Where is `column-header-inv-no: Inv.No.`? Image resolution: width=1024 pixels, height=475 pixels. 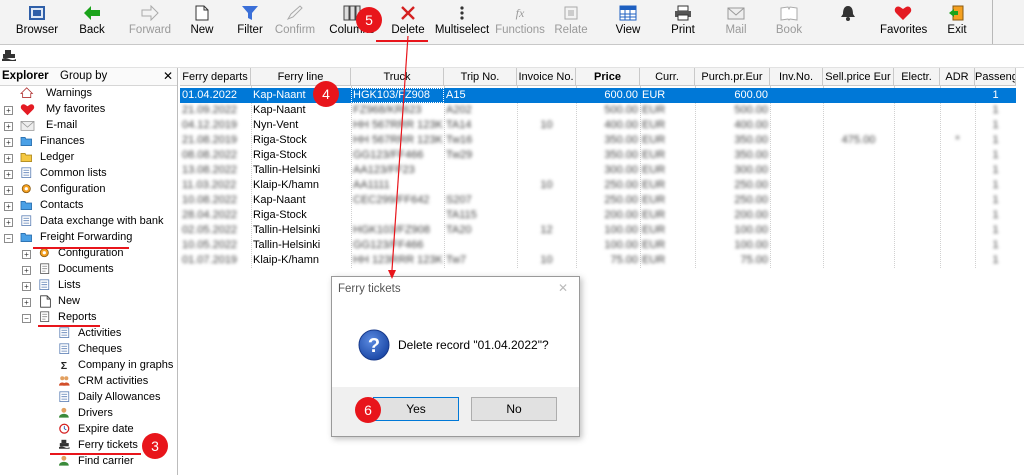 column-header-inv-no: Inv.No. is located at coordinates (796, 77).